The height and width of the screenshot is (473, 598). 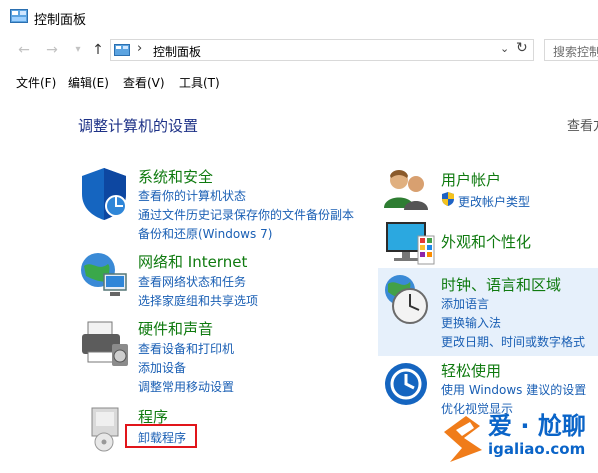 What do you see at coordinates (36, 82) in the screenshot?
I see `menu-file: 文件(F)` at bounding box center [36, 82].